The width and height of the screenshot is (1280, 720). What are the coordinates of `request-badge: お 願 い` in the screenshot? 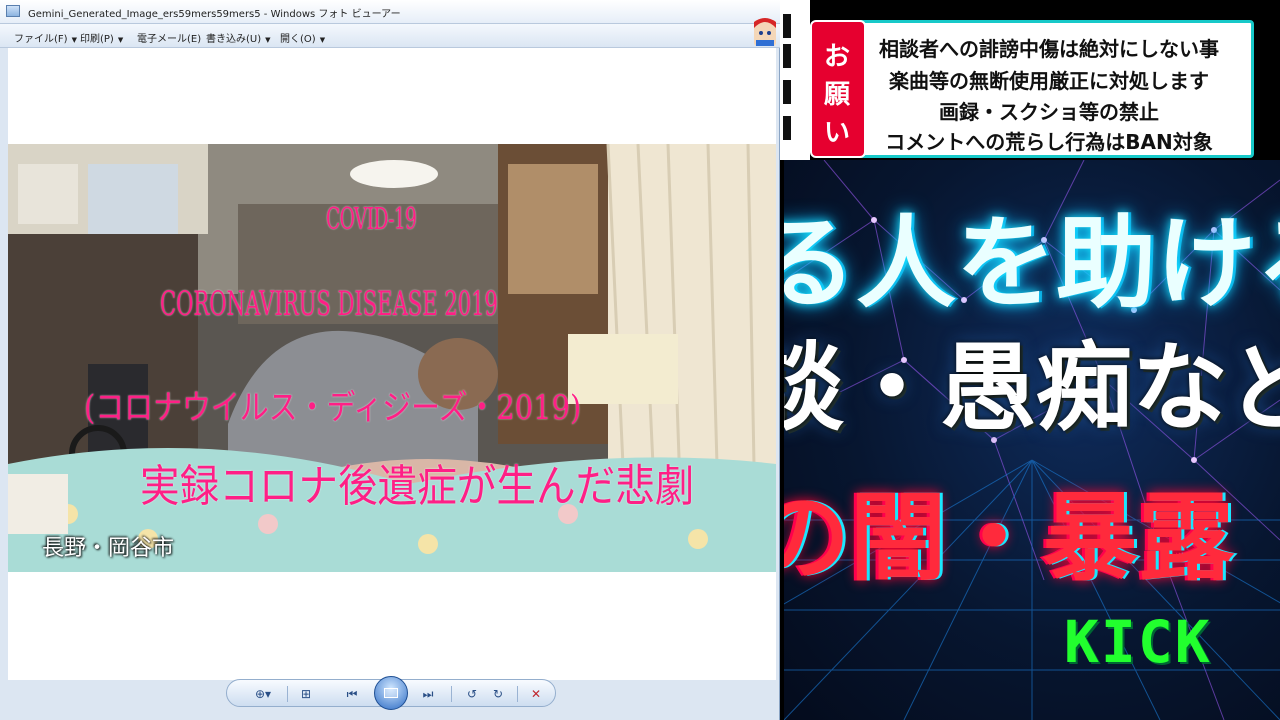 It's located at (838, 89).